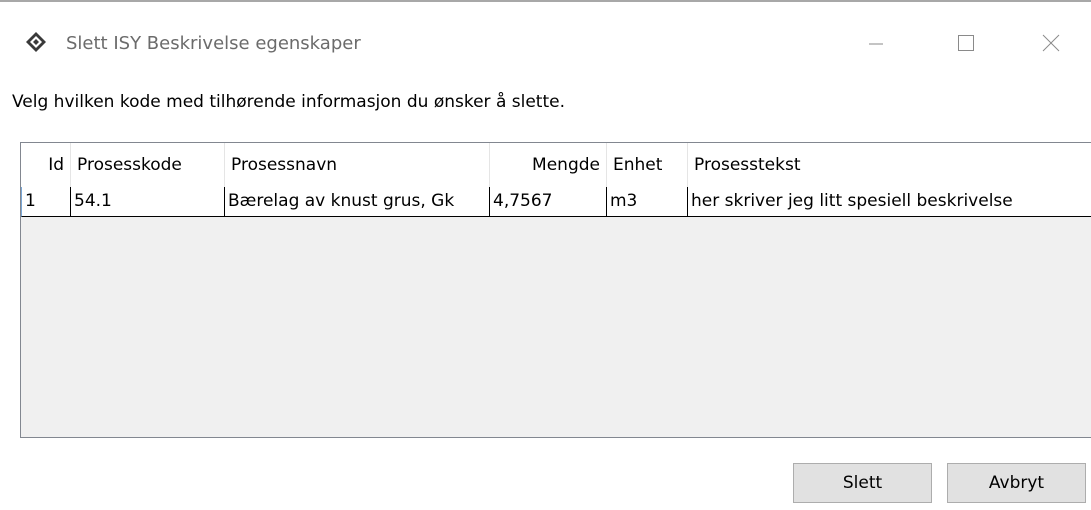  Describe the element at coordinates (36, 42) in the screenshot. I see `diamond-app-icon` at that location.